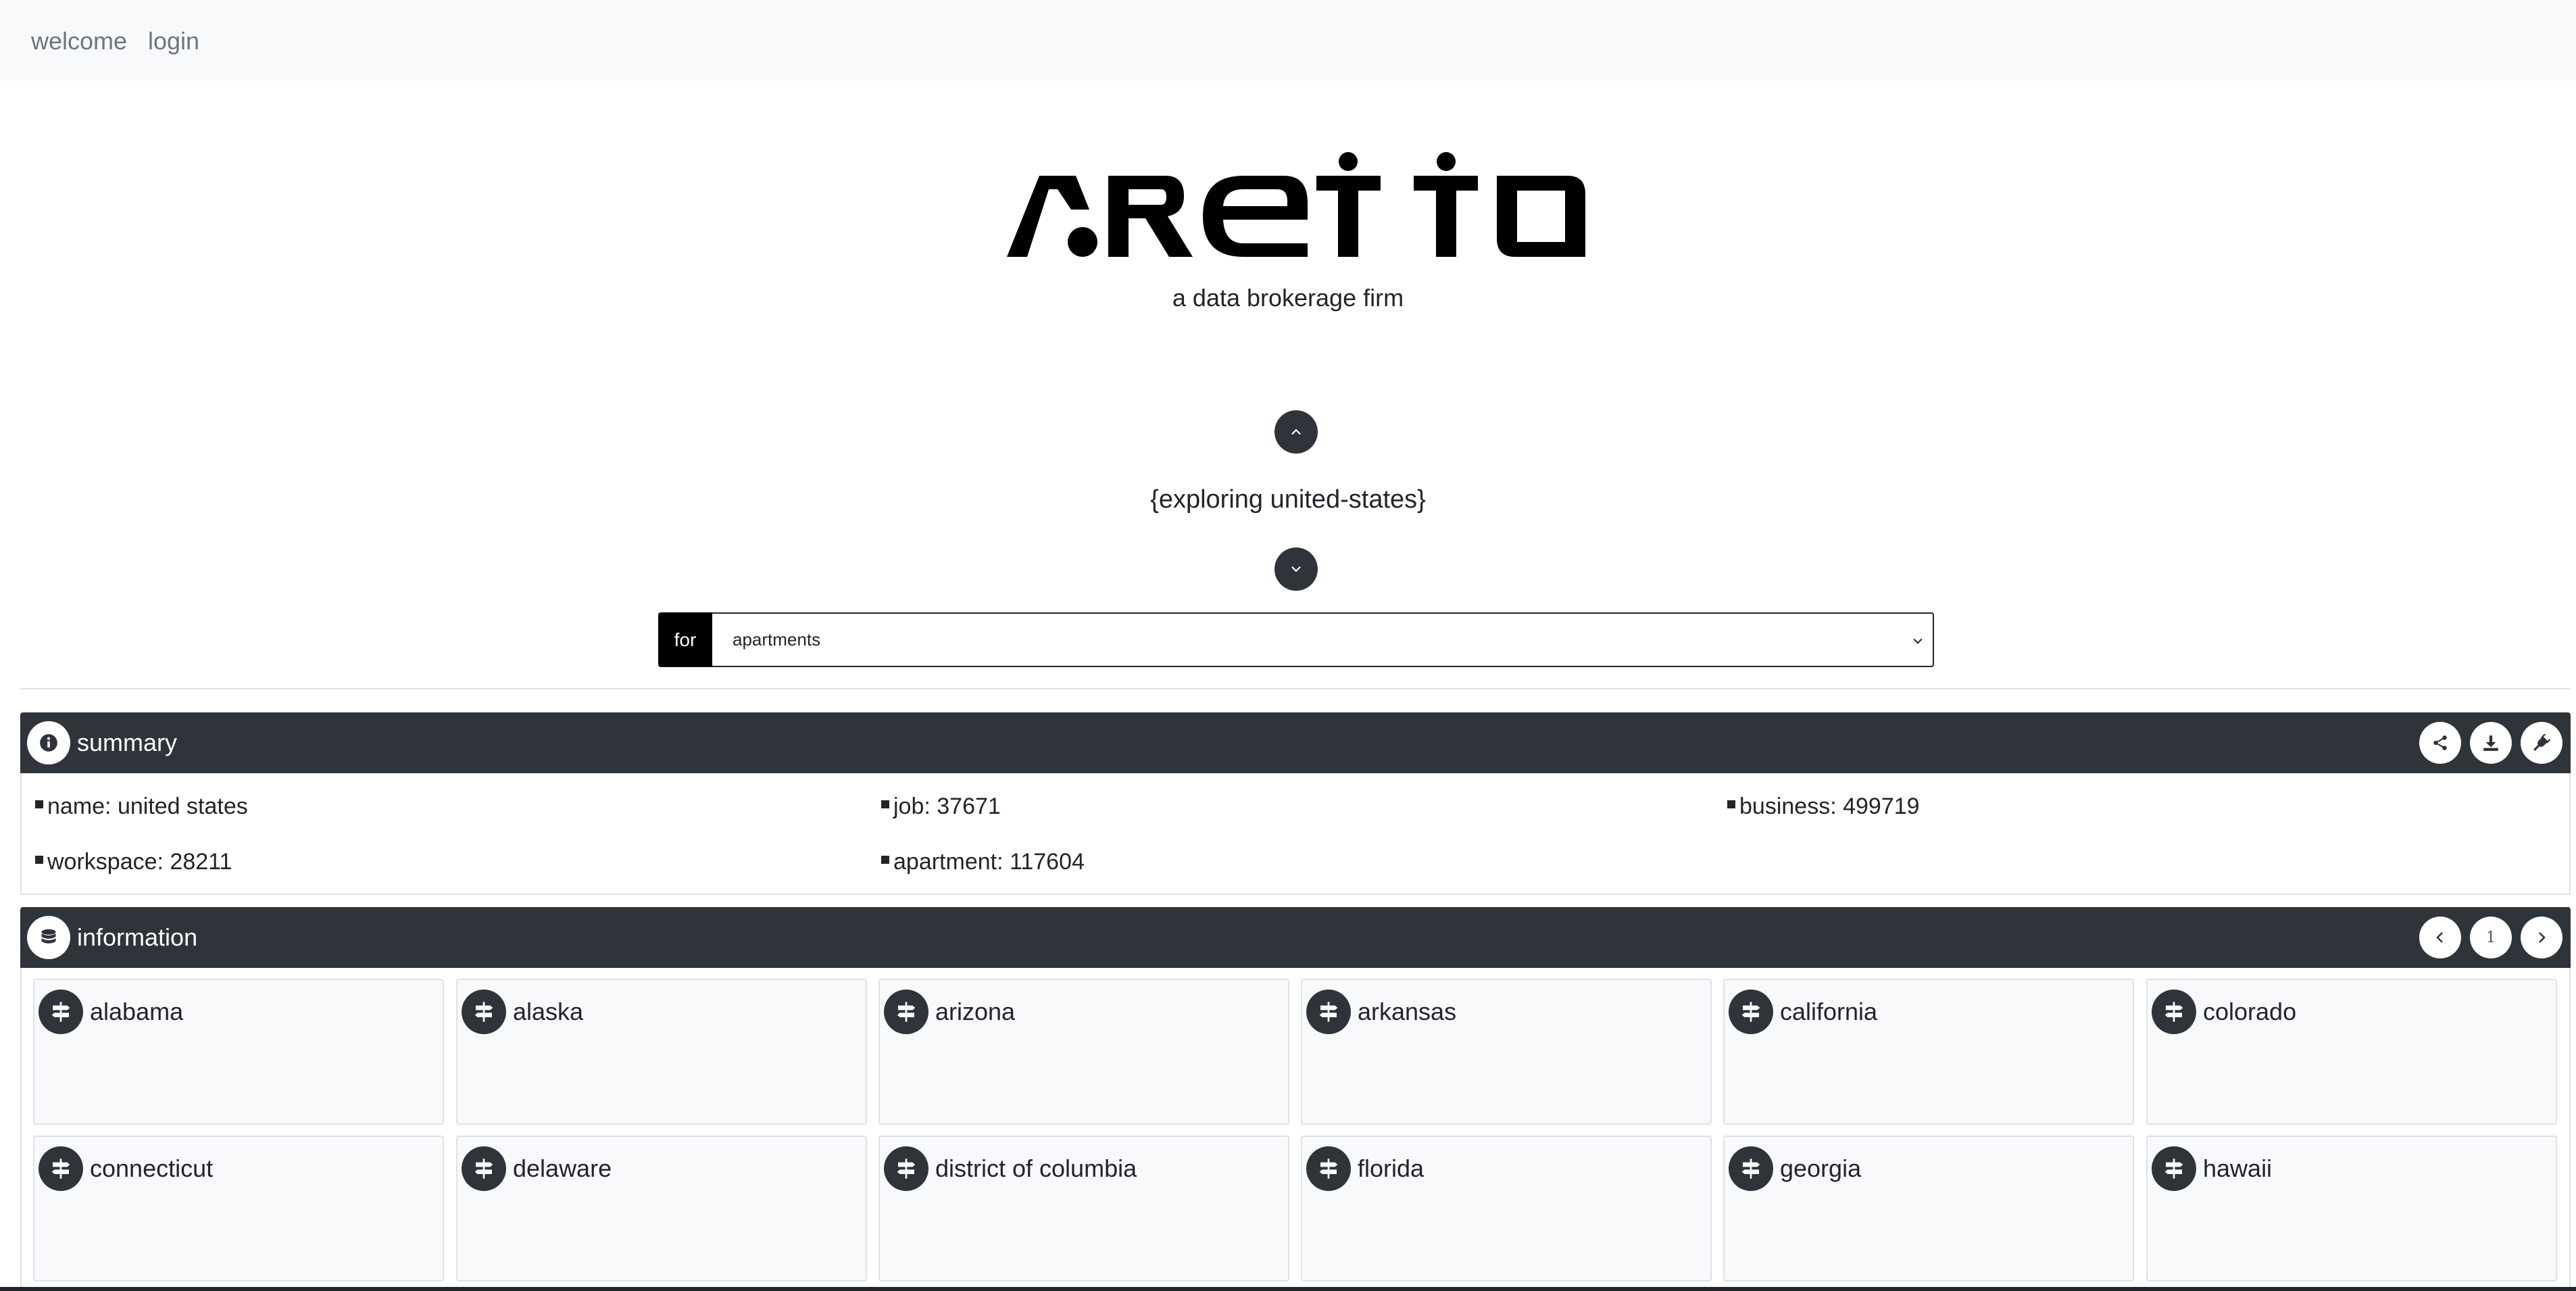 The width and height of the screenshot is (2576, 1291). I want to click on state-card: connecticut, so click(238, 1209).